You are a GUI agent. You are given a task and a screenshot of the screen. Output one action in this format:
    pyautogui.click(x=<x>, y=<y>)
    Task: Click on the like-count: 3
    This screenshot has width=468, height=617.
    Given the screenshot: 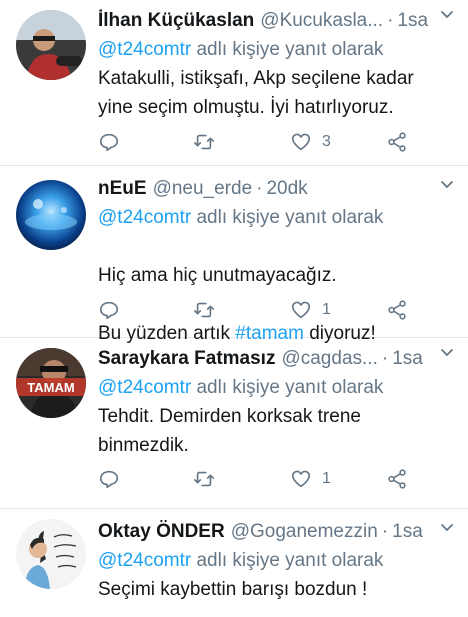 What is the action you would take?
    pyautogui.click(x=326, y=141)
    